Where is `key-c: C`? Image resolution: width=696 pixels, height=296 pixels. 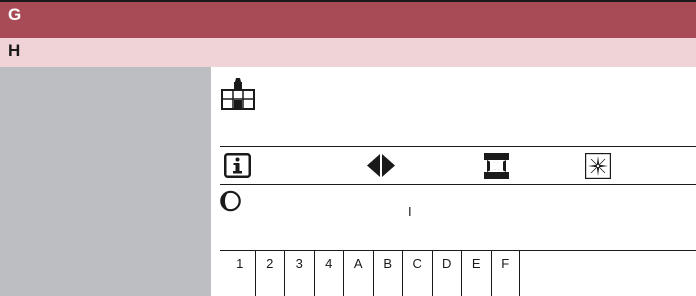
key-c: C is located at coordinates (417, 273).